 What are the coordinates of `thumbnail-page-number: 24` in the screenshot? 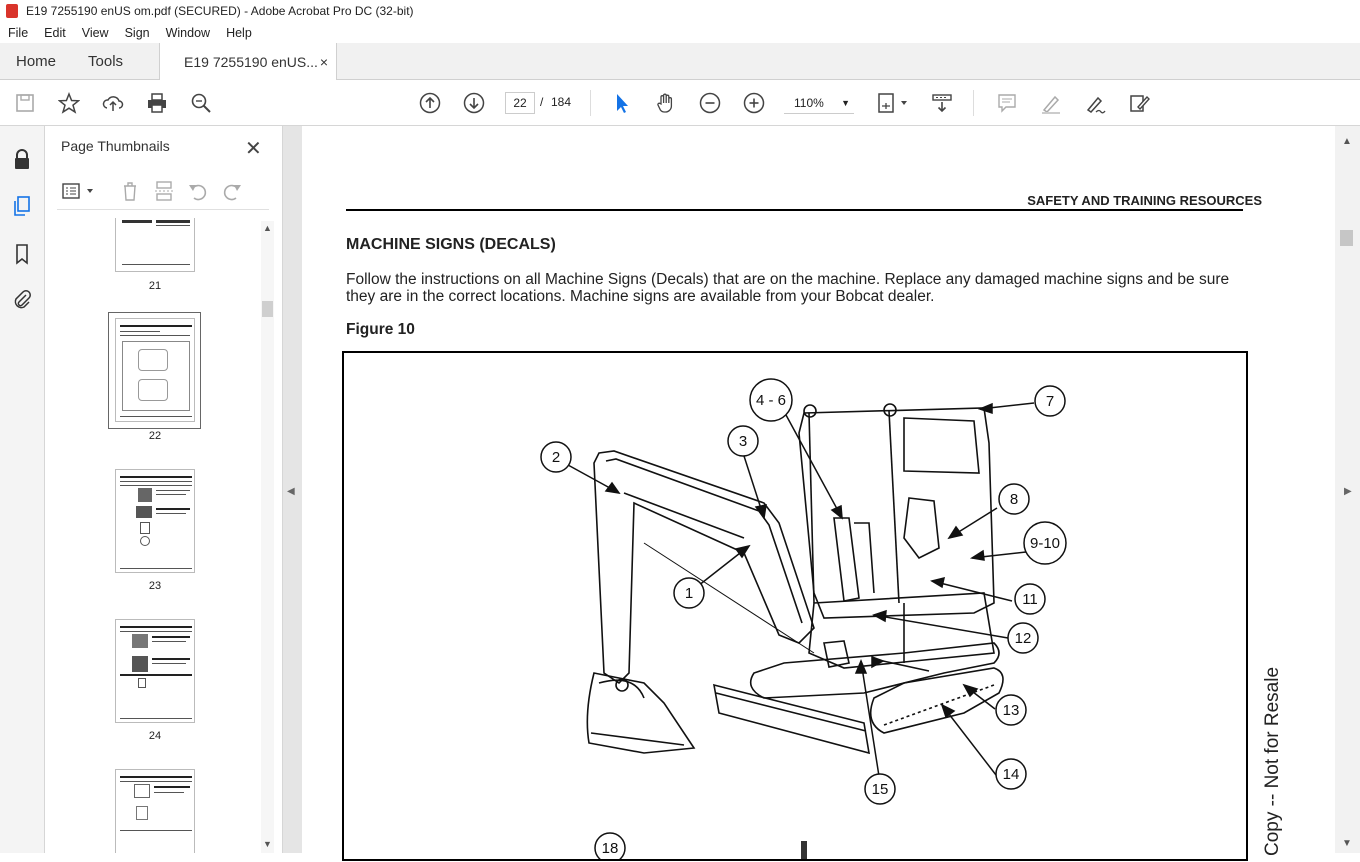 It's located at (155, 736).